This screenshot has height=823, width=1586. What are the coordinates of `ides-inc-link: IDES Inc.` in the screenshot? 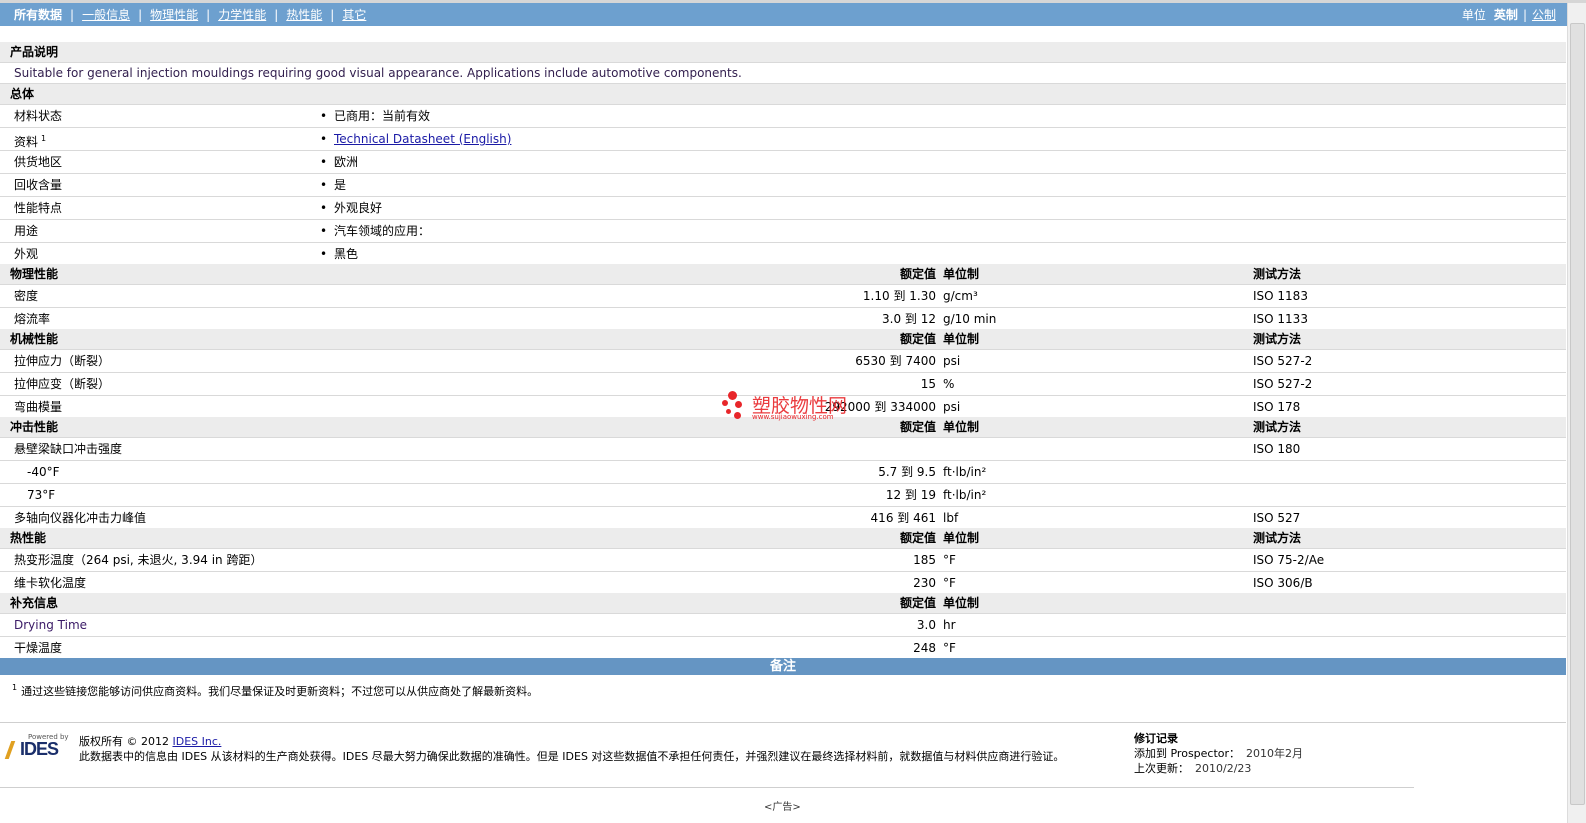 It's located at (196, 741).